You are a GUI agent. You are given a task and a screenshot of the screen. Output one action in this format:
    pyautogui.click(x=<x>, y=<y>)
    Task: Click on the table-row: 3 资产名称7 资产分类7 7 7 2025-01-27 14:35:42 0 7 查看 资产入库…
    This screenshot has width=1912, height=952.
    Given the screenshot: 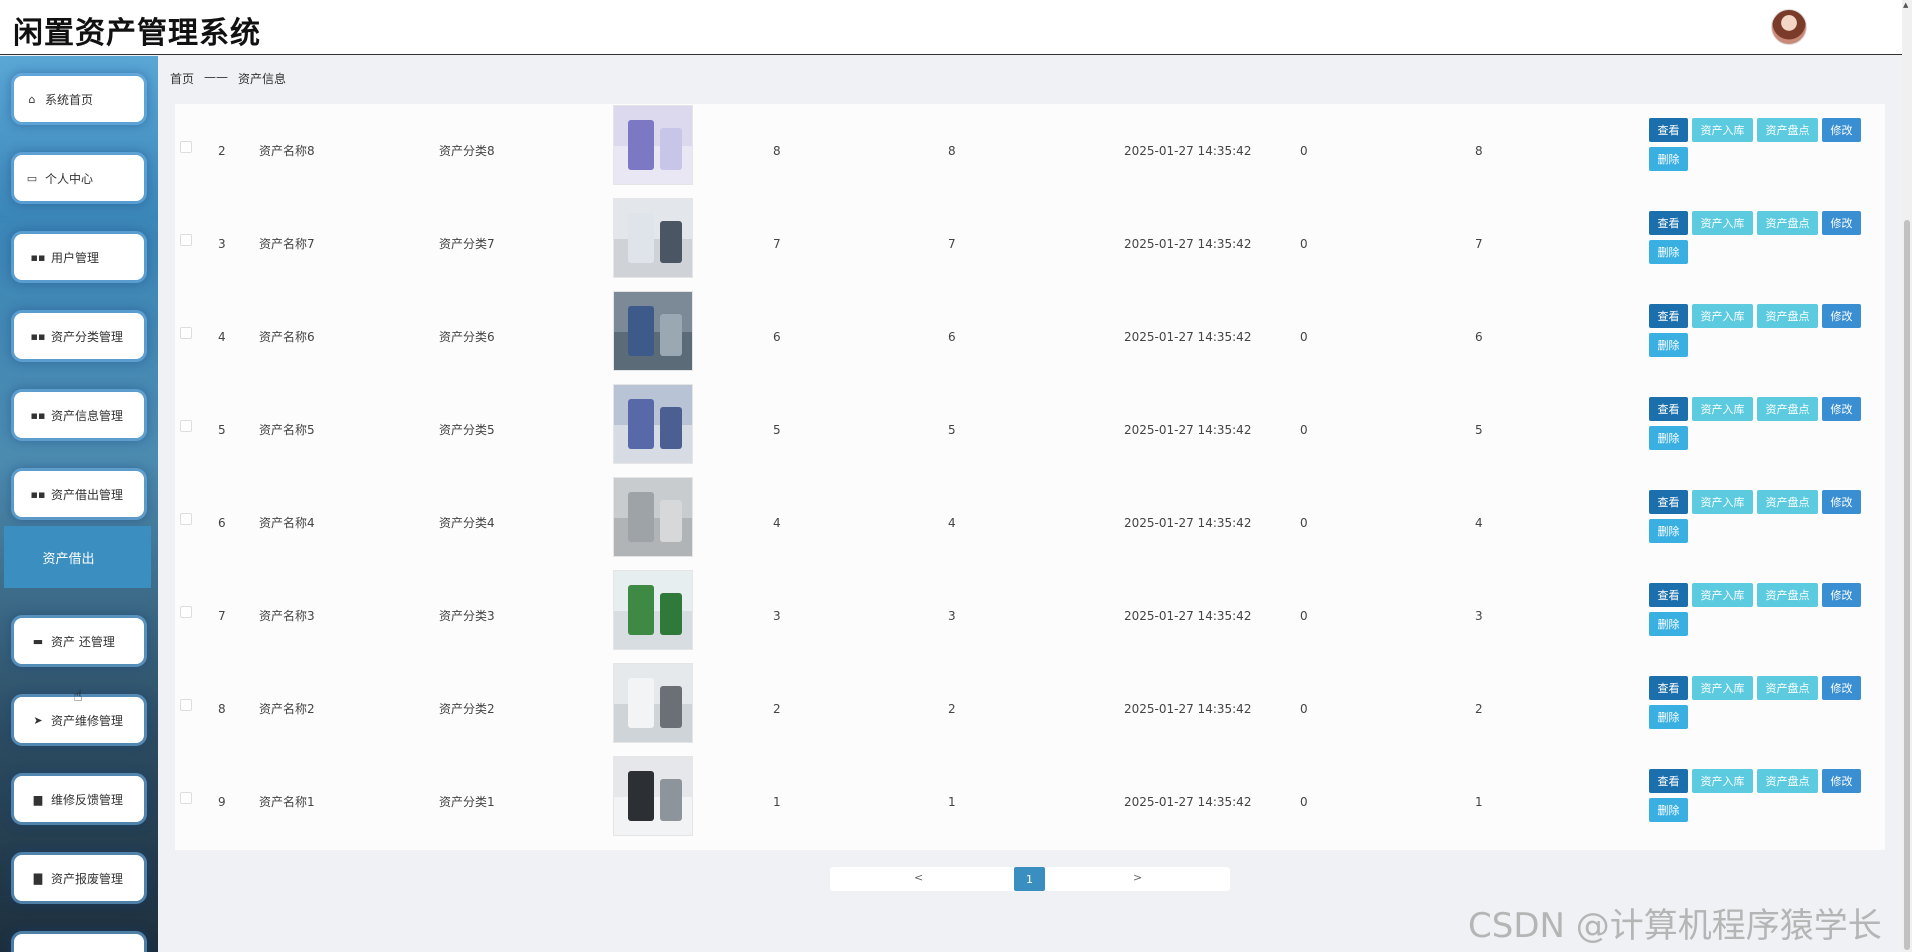 What is the action you would take?
    pyautogui.click(x=1030, y=243)
    